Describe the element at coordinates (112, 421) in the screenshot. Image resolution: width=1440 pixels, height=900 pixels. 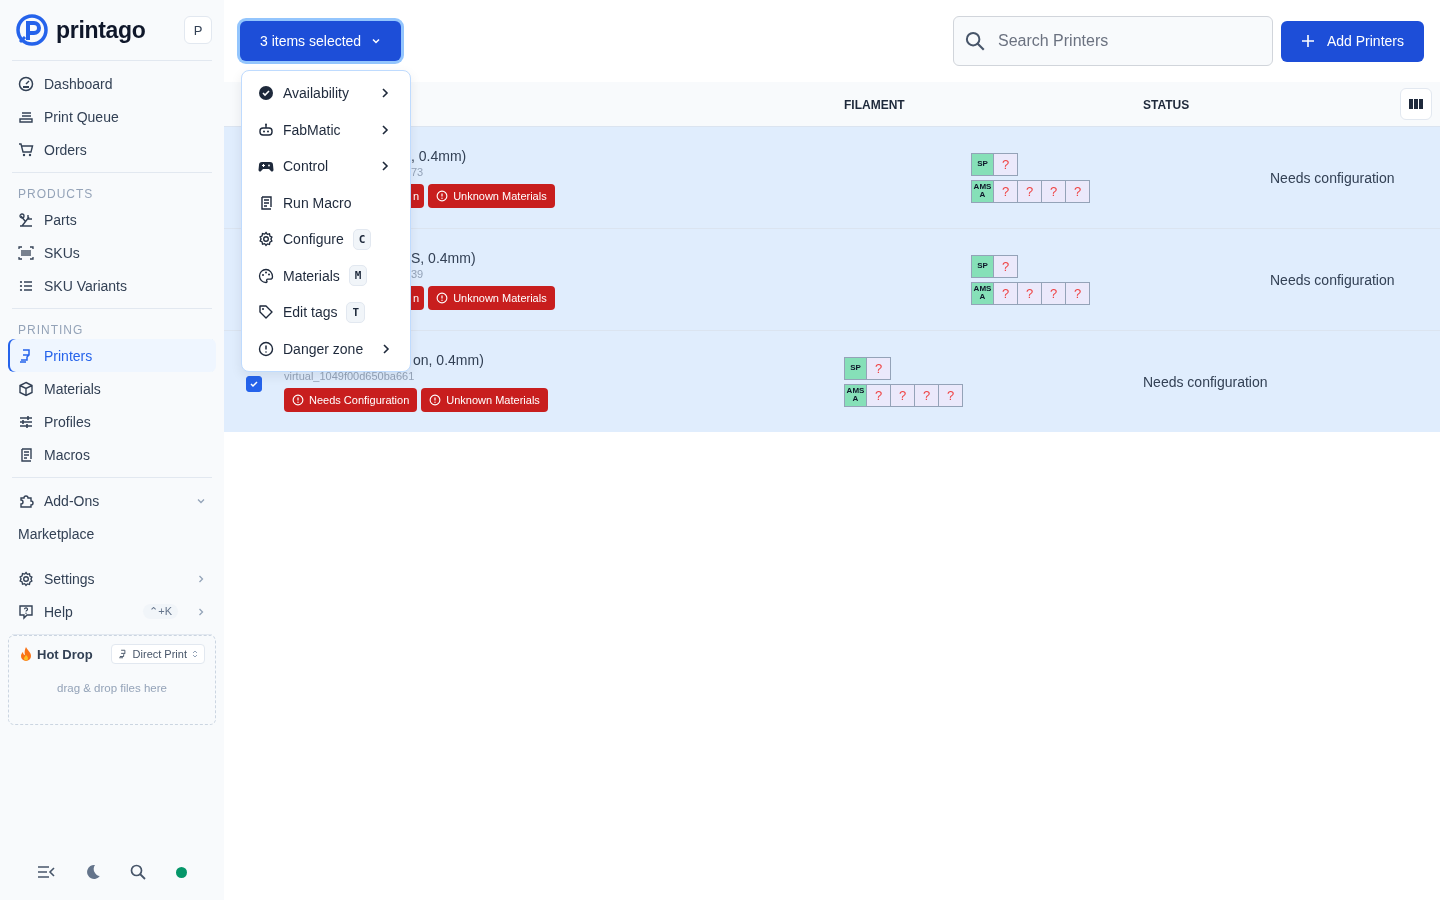
I see `nav-item: Profiles` at that location.